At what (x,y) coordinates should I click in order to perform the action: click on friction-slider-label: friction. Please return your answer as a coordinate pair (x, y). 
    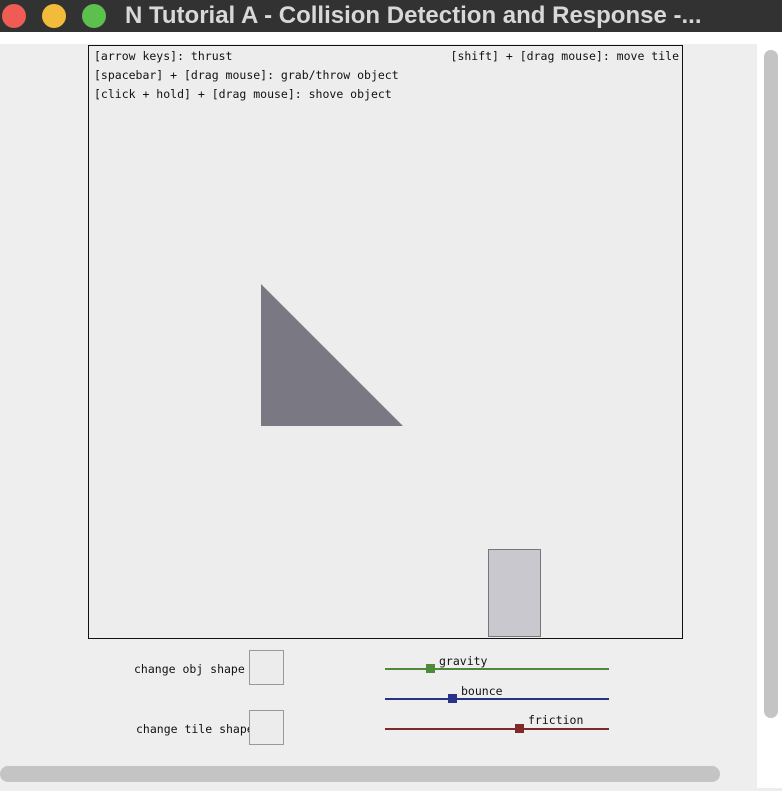
    Looking at the image, I should click on (556, 720).